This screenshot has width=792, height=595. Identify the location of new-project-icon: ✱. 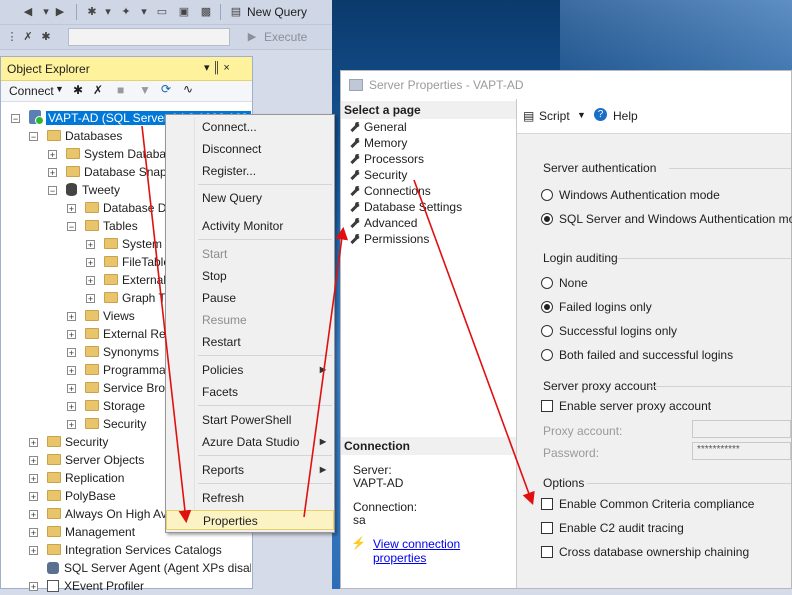
(92, 12).